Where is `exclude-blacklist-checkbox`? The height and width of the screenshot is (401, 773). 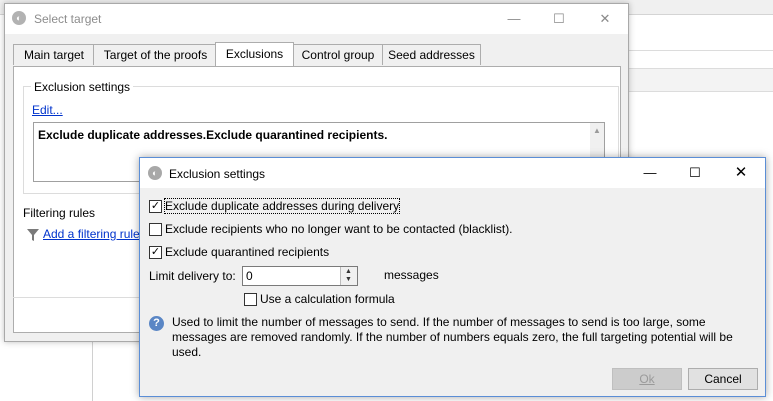 exclude-blacklist-checkbox is located at coordinates (155, 229).